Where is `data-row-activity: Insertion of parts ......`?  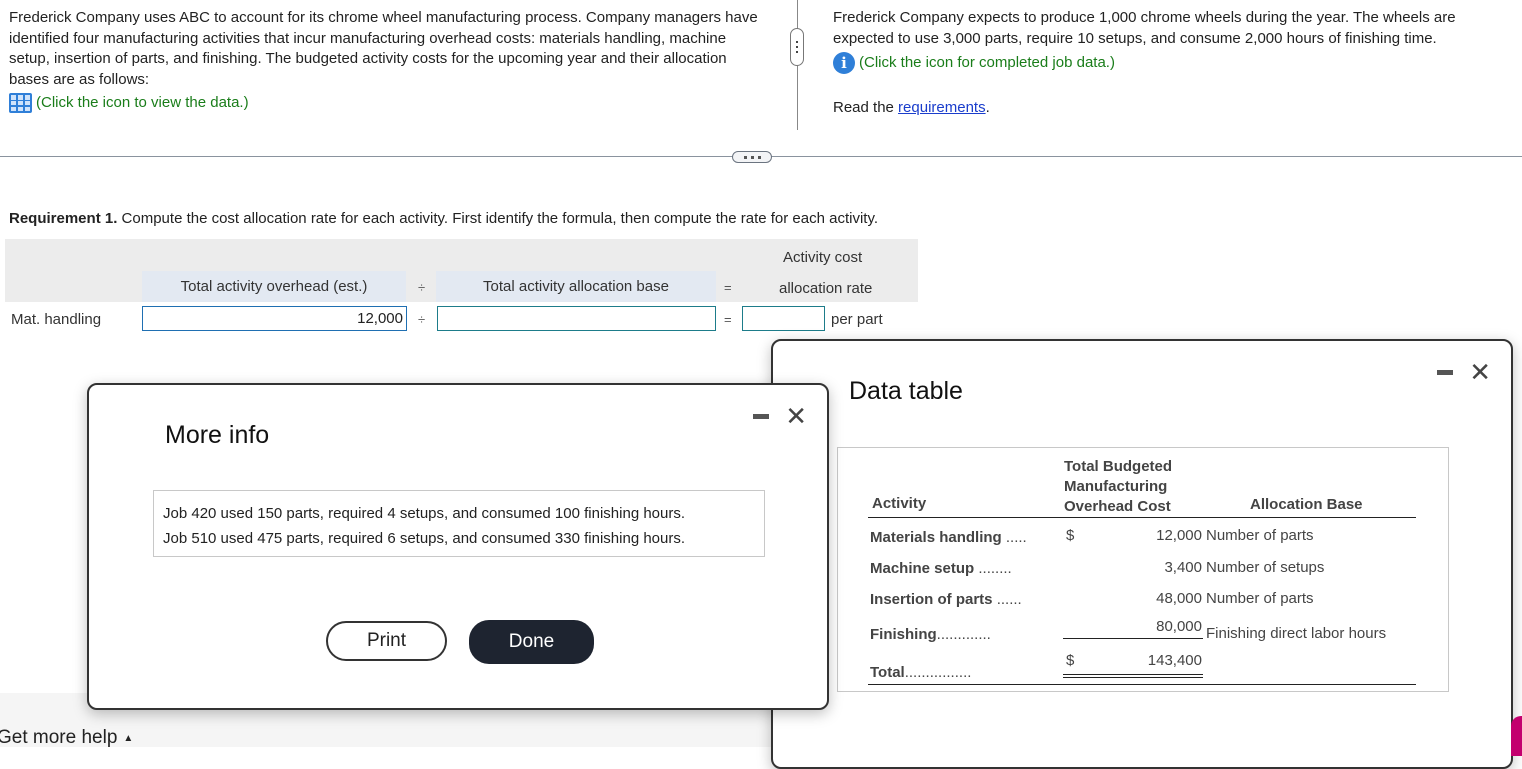 data-row-activity: Insertion of parts ...... is located at coordinates (946, 599).